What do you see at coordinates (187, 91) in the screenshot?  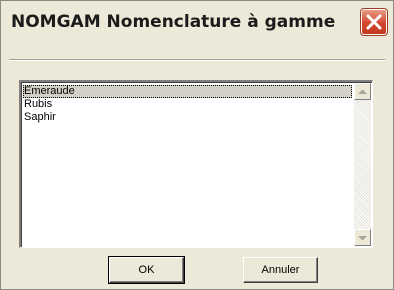 I see `list-item: Emeraude` at bounding box center [187, 91].